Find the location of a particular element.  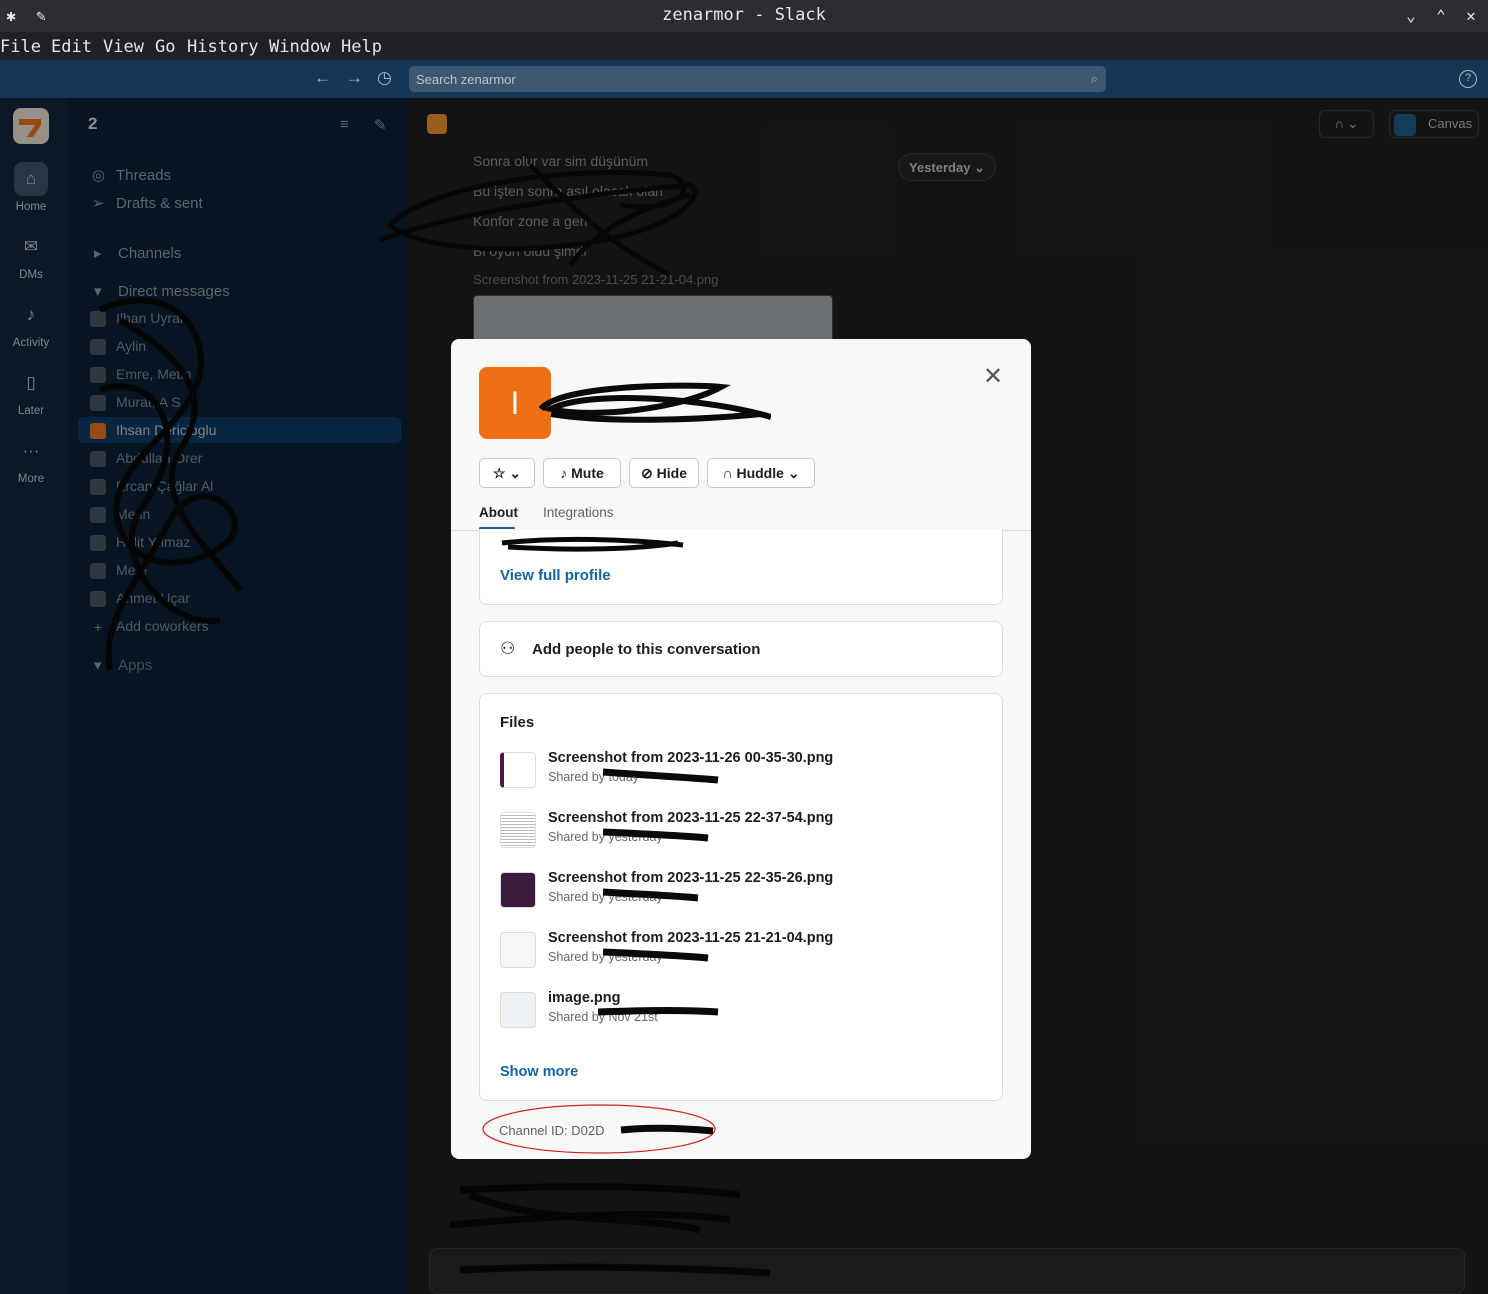

menu-view: View is located at coordinates (123, 47).